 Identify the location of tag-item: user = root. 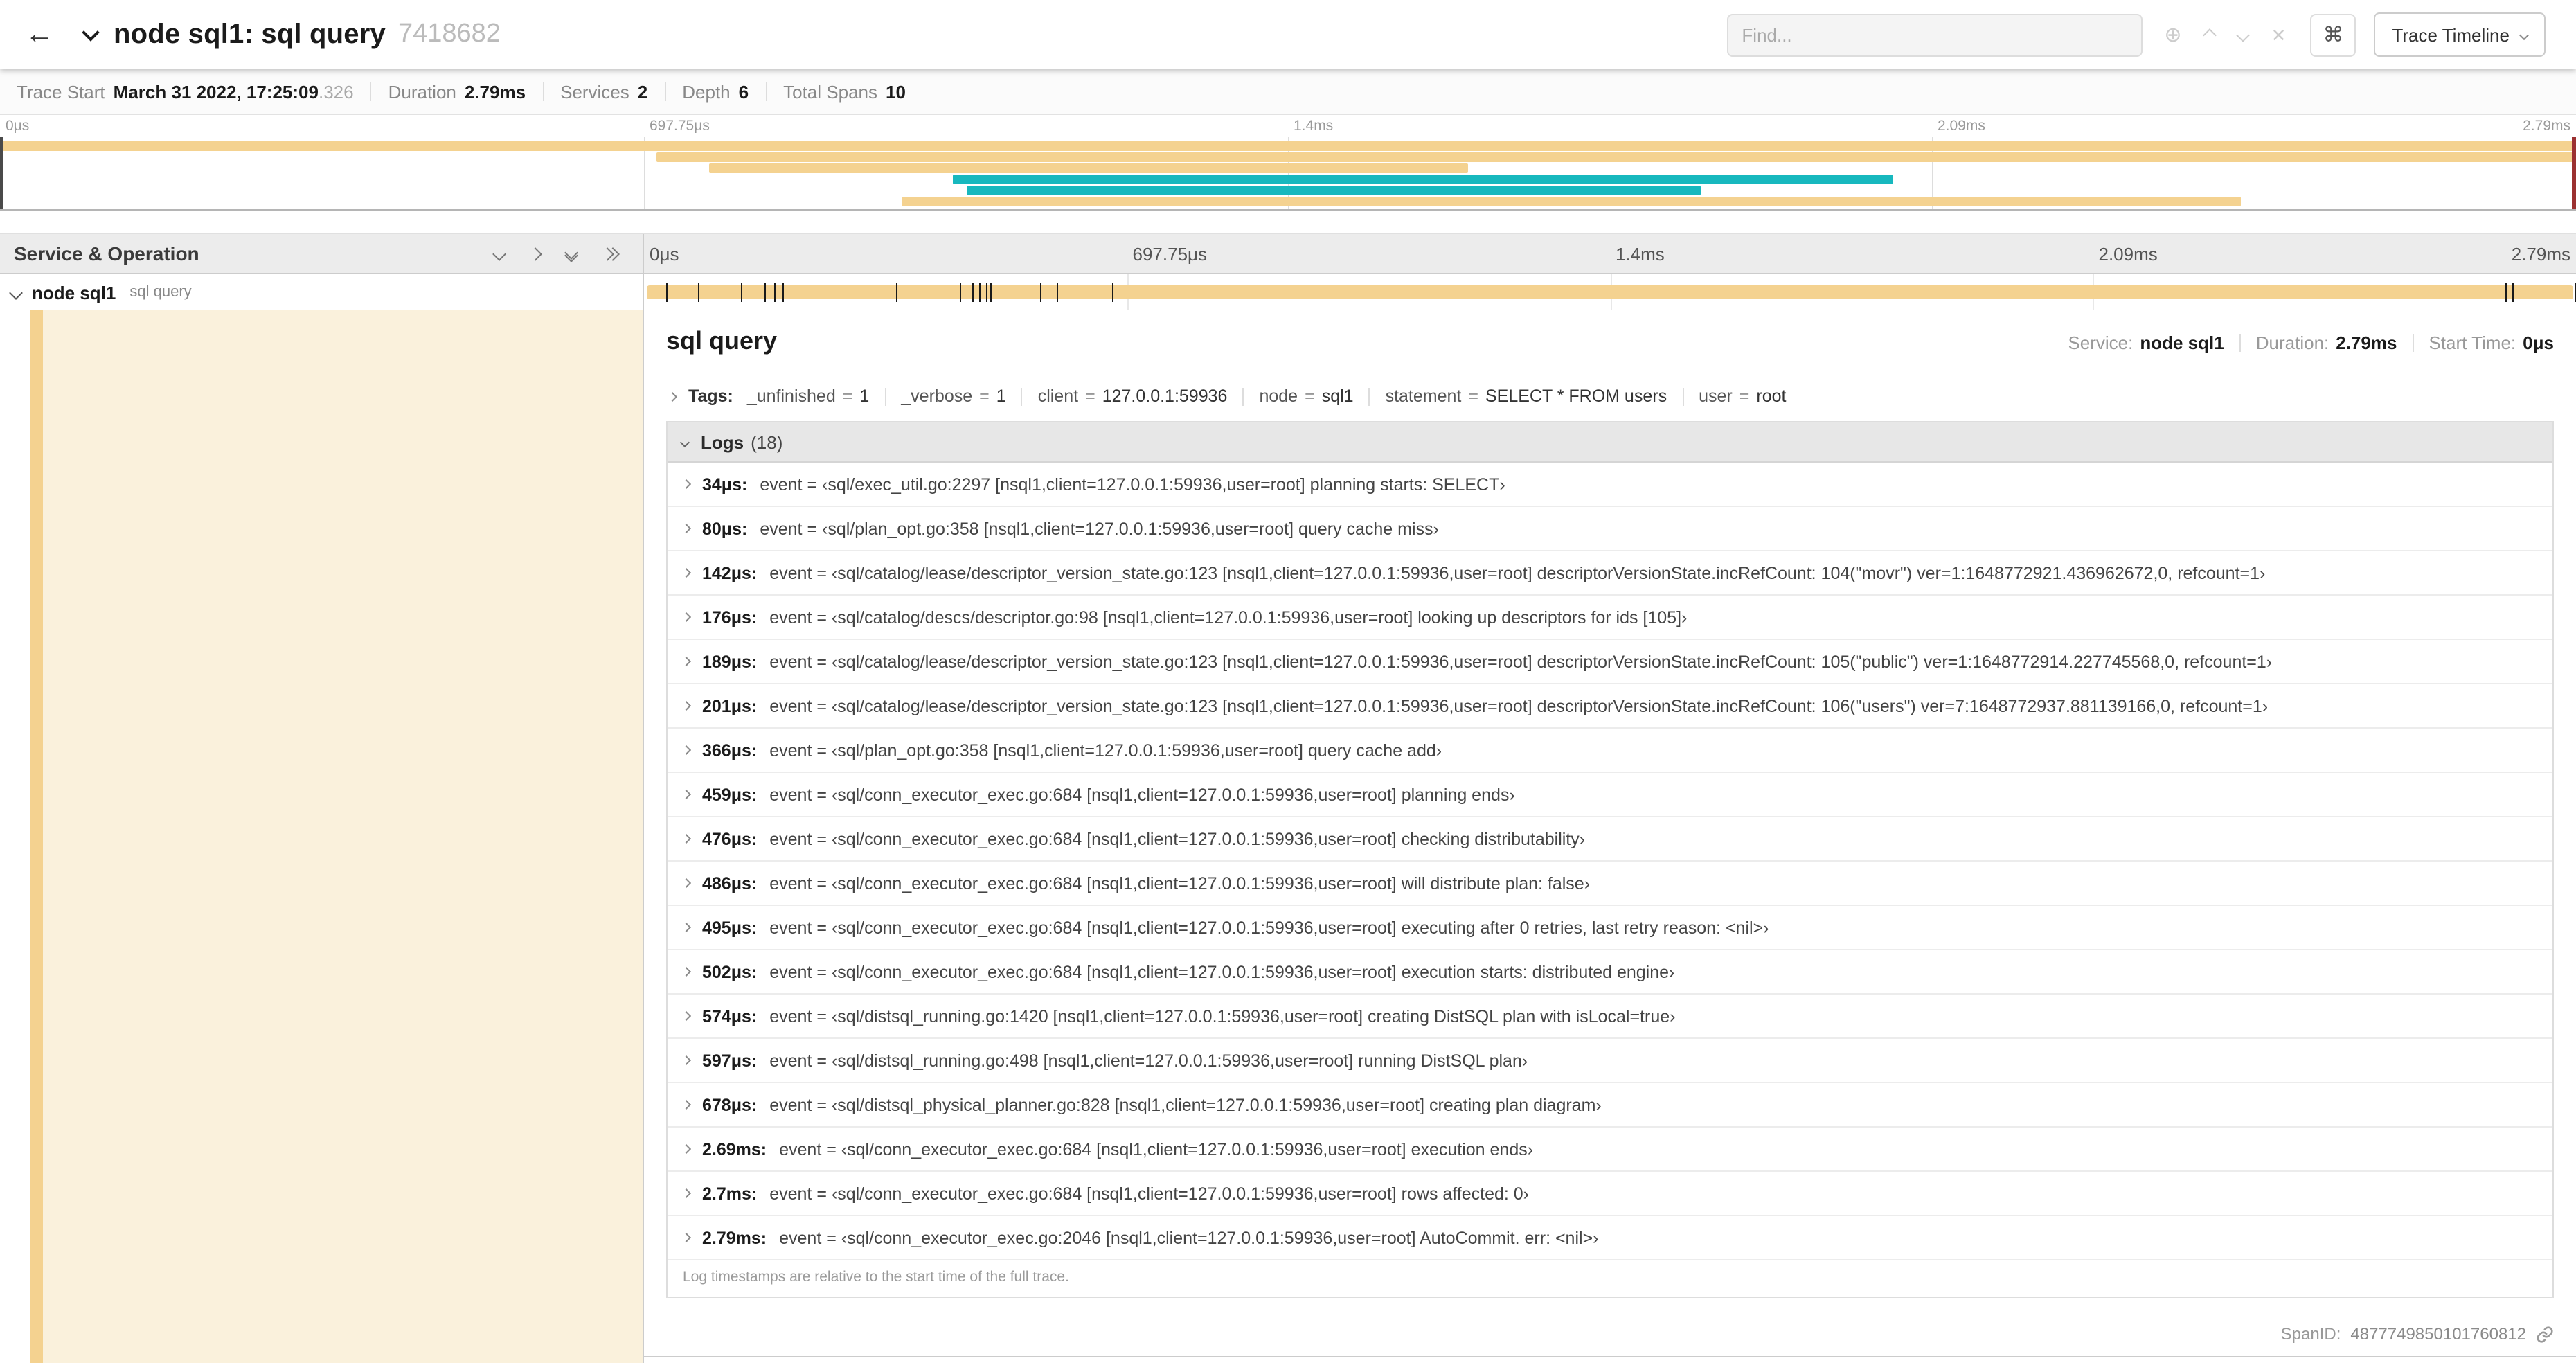
(1743, 396).